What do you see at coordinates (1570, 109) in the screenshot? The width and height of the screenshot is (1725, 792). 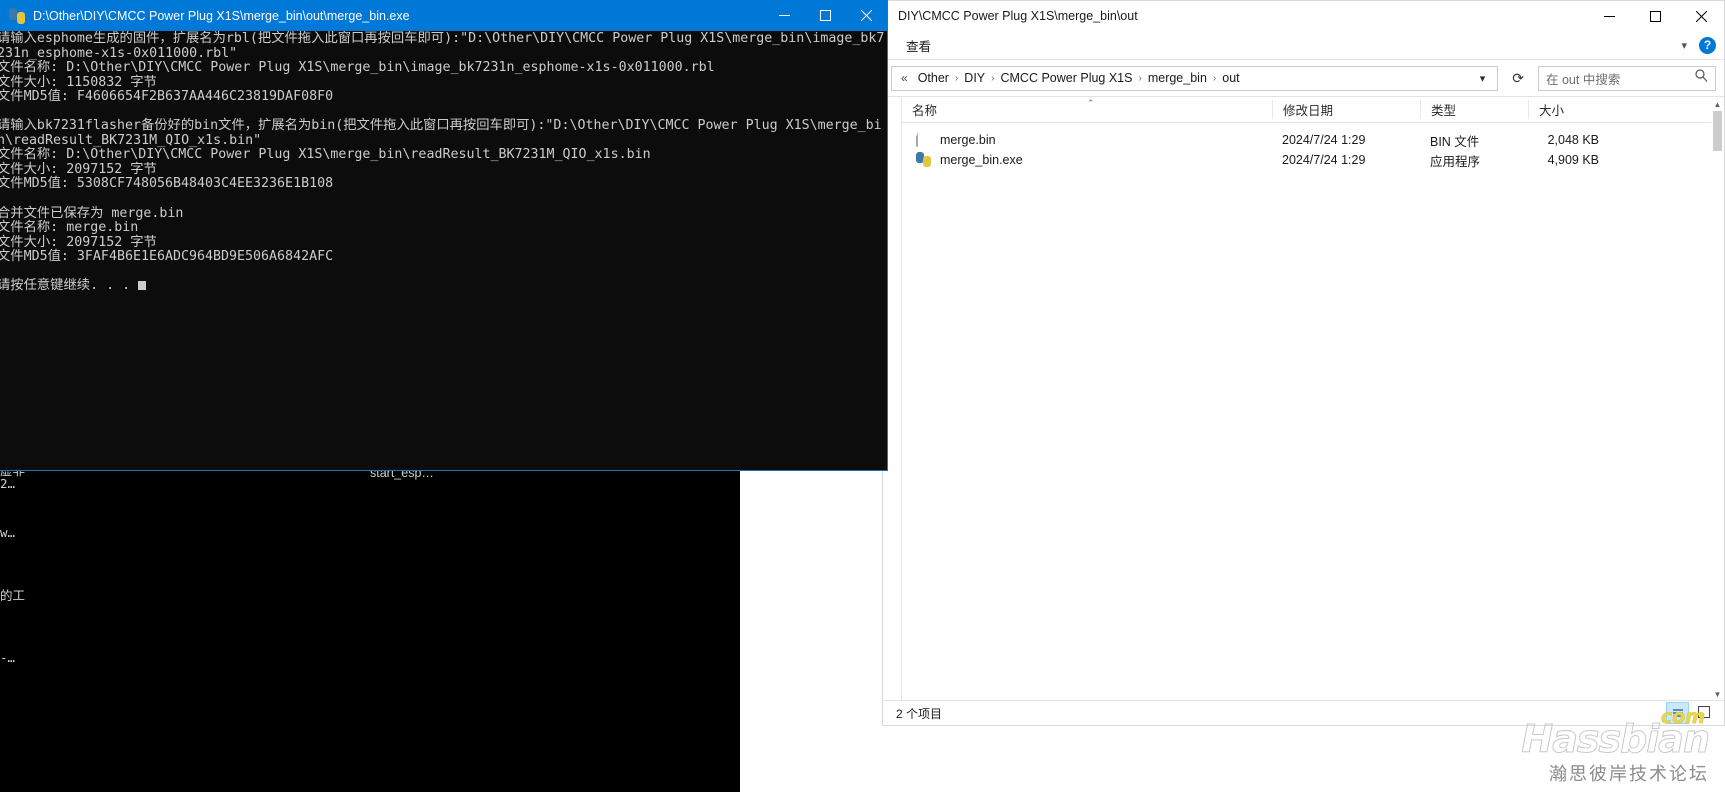 I see `column-header-size: 大小` at bounding box center [1570, 109].